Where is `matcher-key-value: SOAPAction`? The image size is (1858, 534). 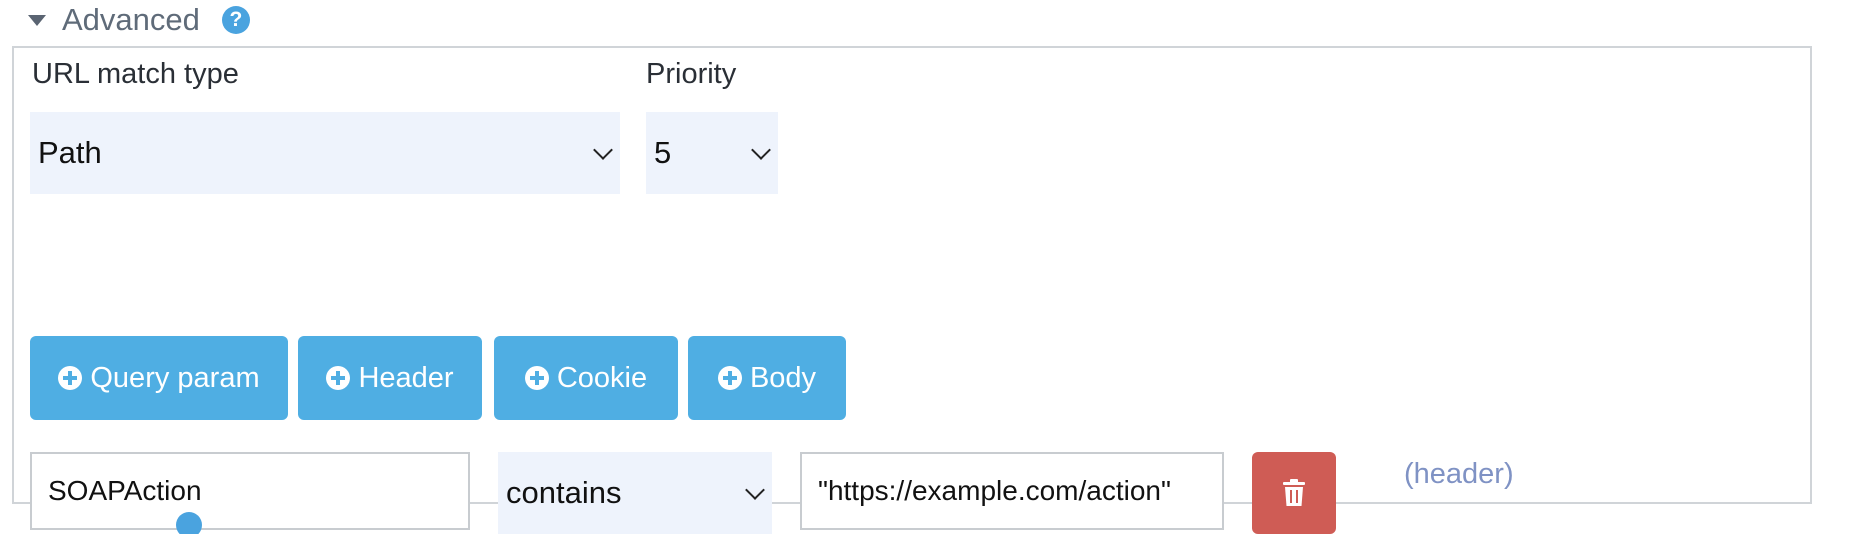
matcher-key-value: SOAPAction is located at coordinates (125, 490).